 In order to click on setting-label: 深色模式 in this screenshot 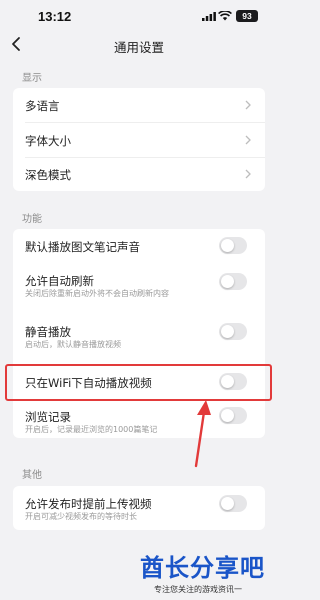, I will do `click(48, 175)`.